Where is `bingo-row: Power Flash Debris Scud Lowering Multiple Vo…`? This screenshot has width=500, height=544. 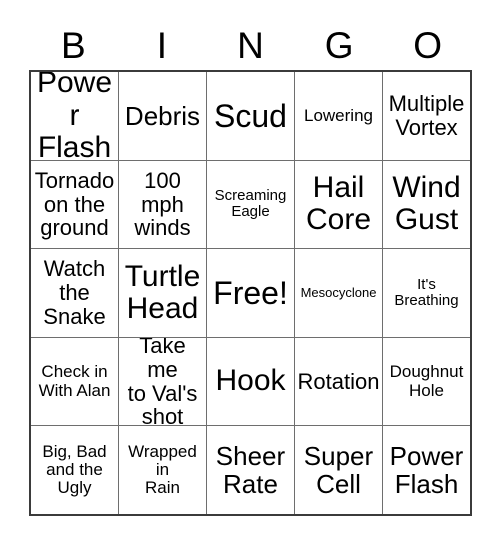 bingo-row: Power Flash Debris Scud Lowering Multiple Vo… is located at coordinates (250, 116).